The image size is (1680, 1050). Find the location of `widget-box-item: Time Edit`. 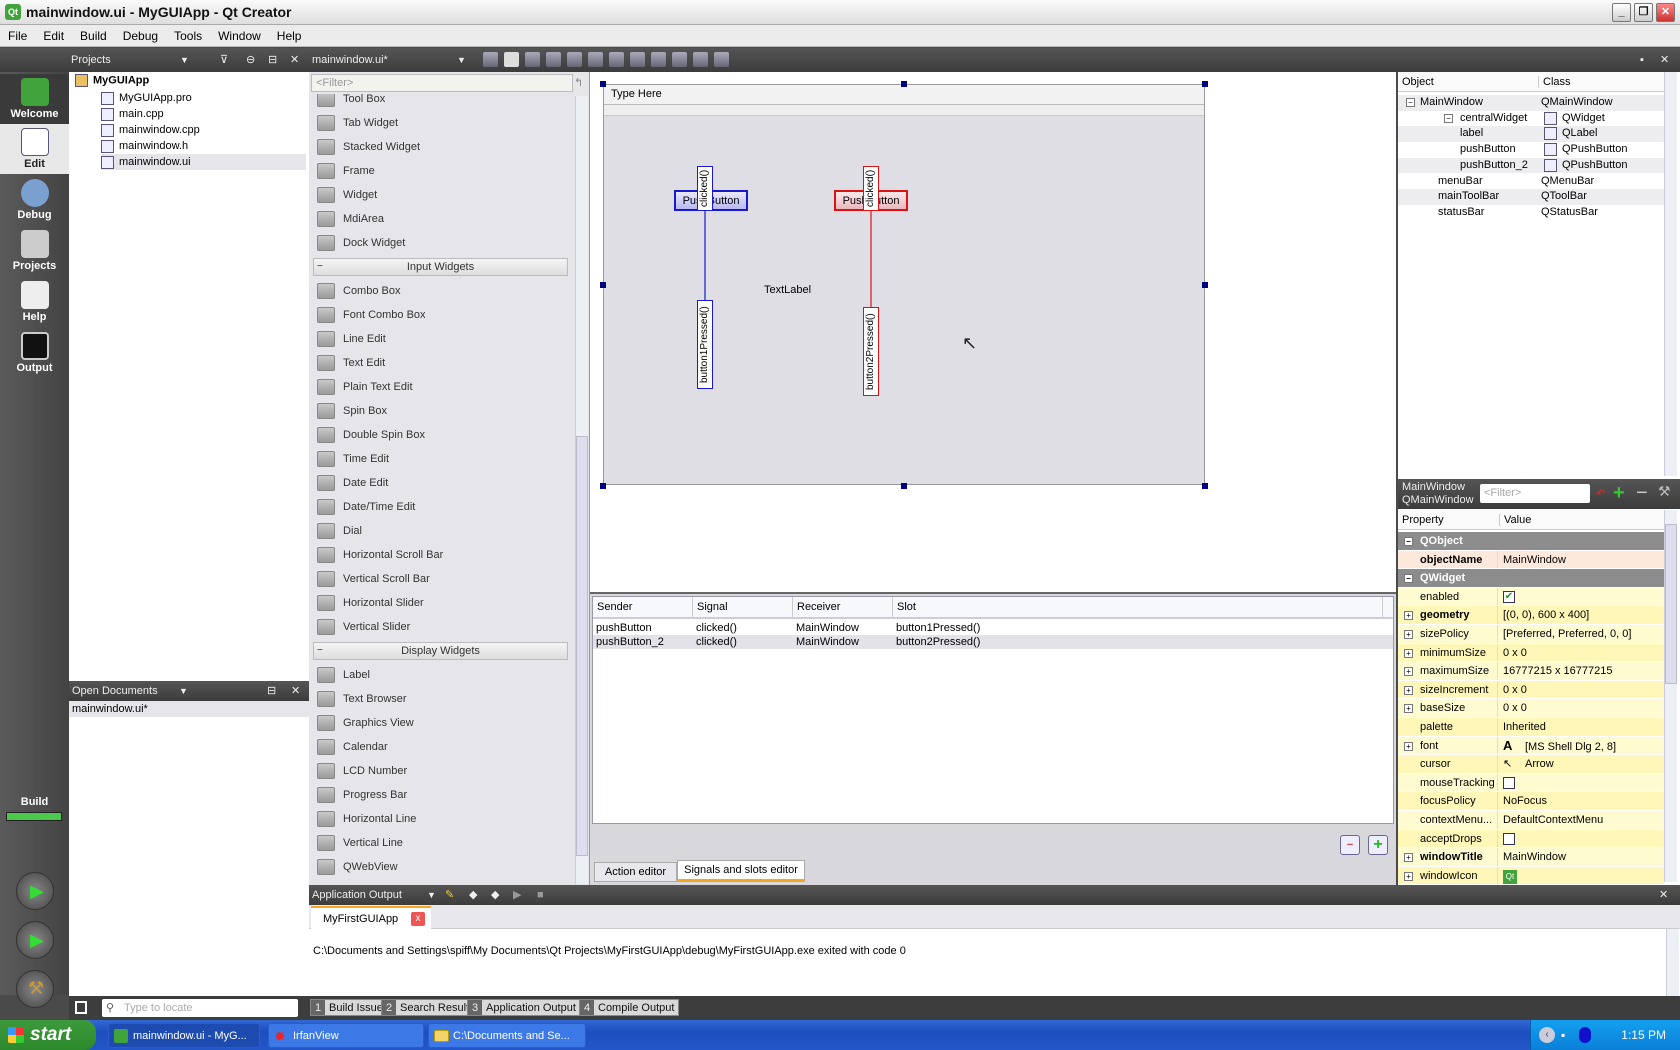

widget-box-item: Time Edit is located at coordinates (441, 459).